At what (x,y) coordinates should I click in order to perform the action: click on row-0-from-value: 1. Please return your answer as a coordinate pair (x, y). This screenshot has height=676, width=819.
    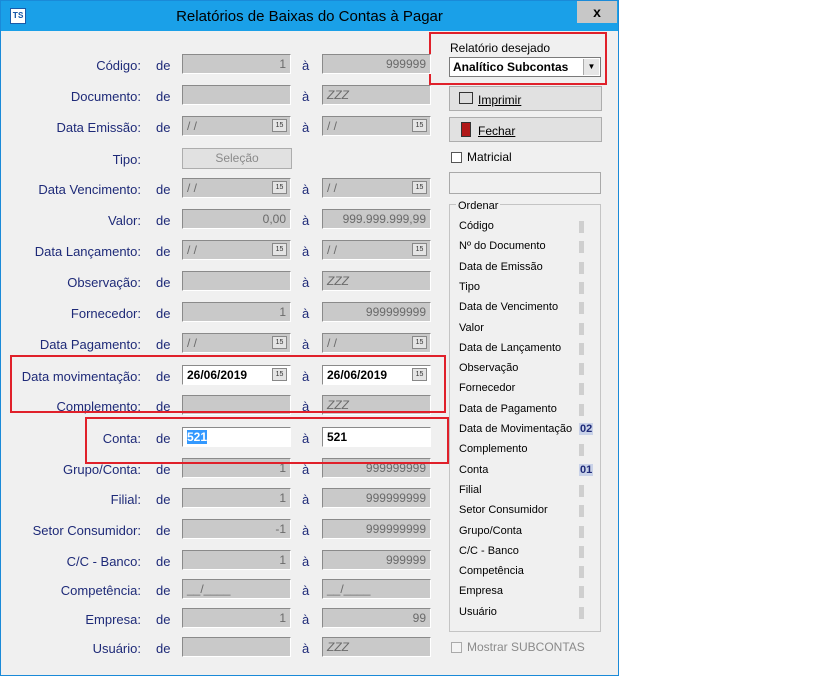
    Looking at the image, I should click on (282, 64).